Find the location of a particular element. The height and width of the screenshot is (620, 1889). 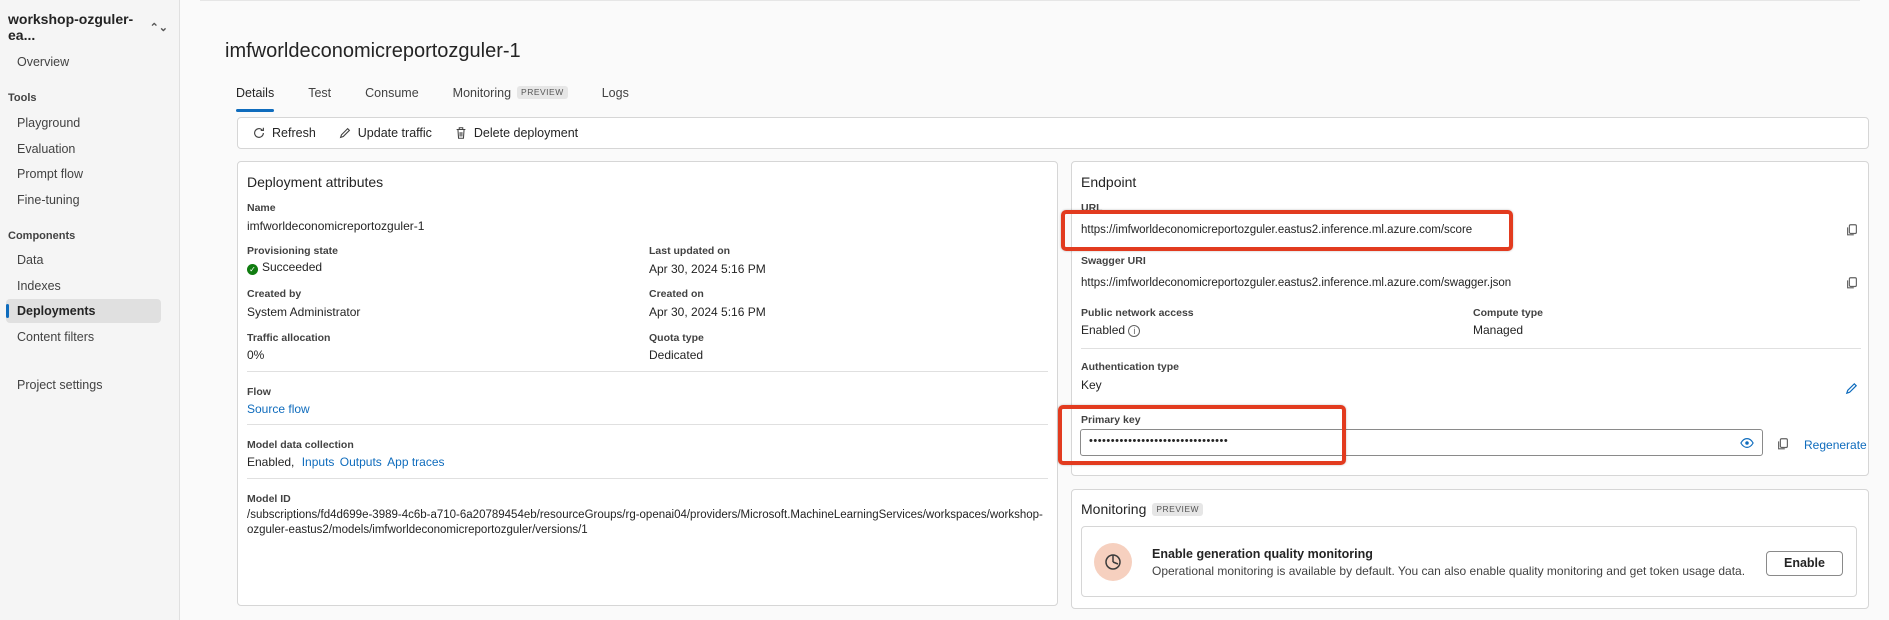

tab-label: Details is located at coordinates (255, 93).